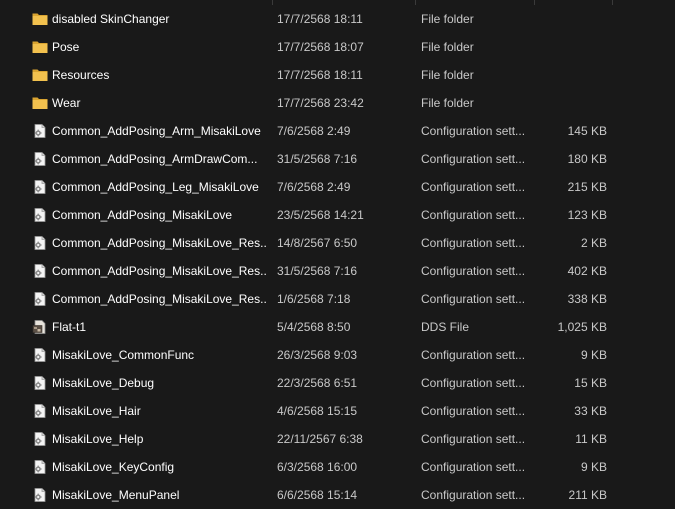 The width and height of the screenshot is (675, 509). Describe the element at coordinates (587, 299) in the screenshot. I see `file-size: 338 KB` at that location.